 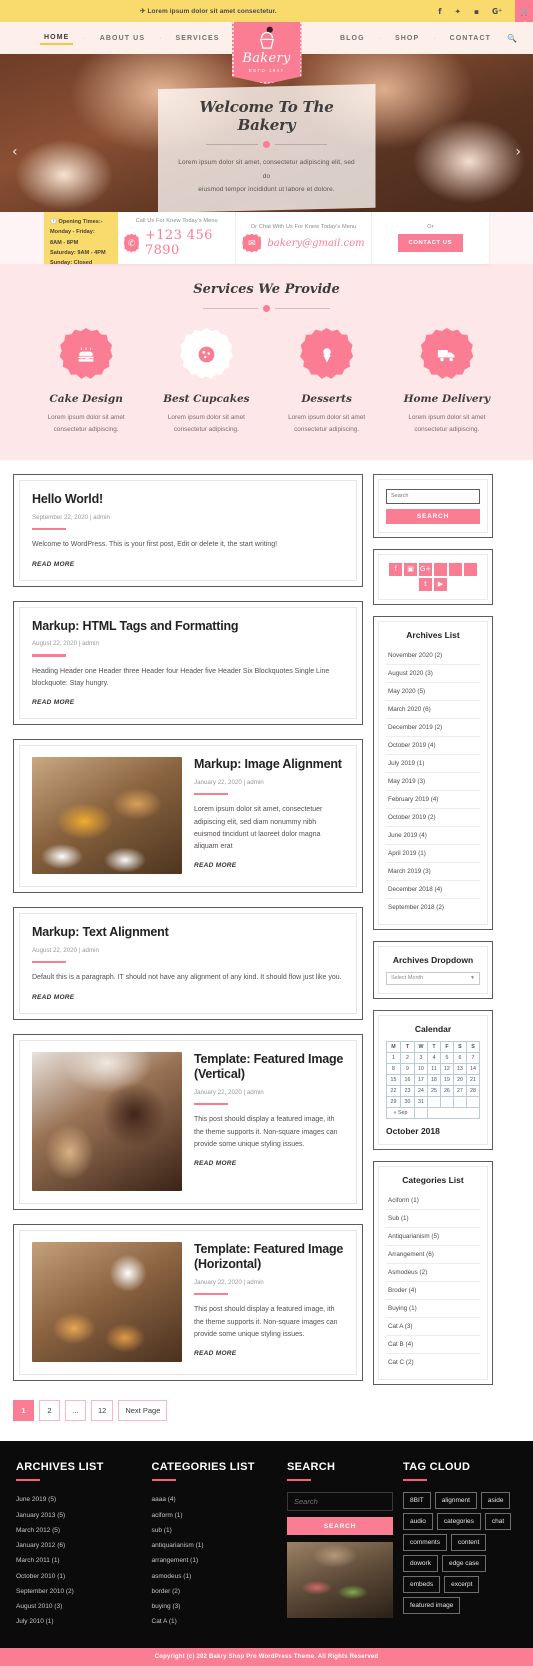 What do you see at coordinates (188, 933) in the screenshot?
I see `post-title: Markup: Text Alignment` at bounding box center [188, 933].